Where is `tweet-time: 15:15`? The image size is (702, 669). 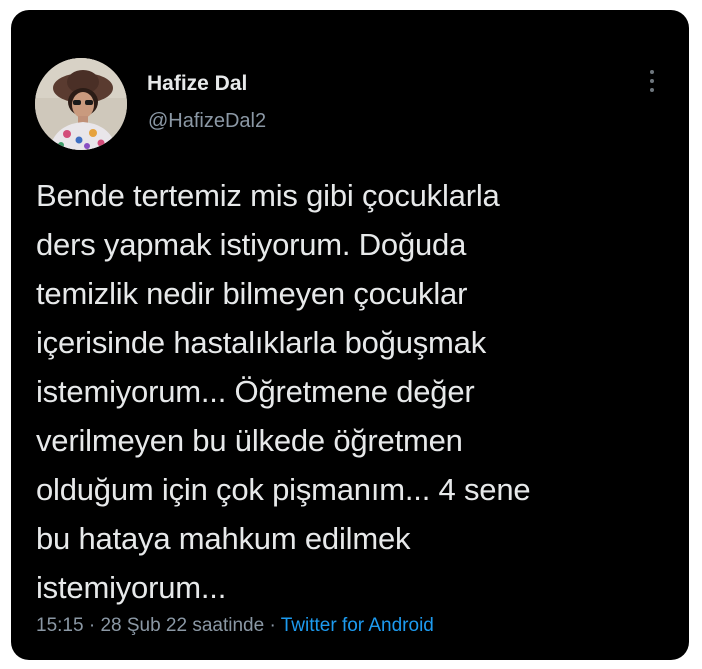 tweet-time: 15:15 is located at coordinates (60, 625).